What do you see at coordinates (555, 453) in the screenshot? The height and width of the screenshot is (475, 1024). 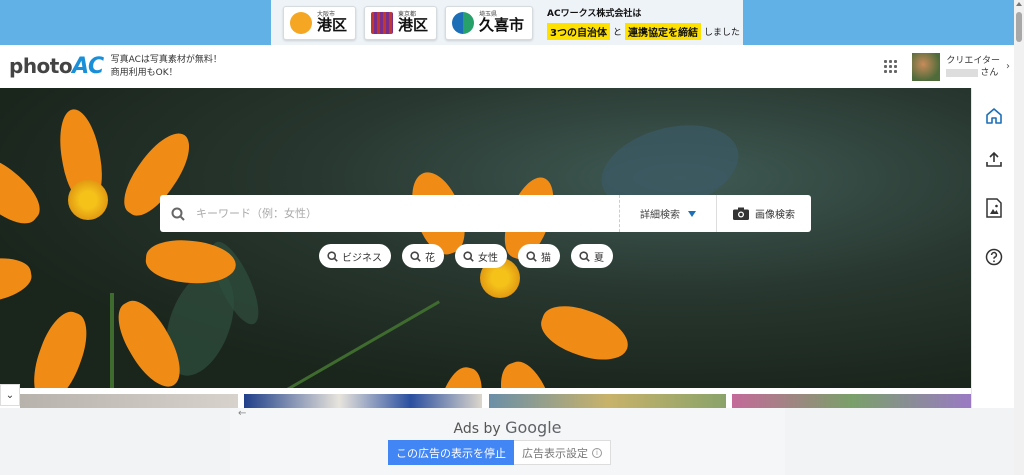 I see `ad-settings-label: 広告表示設定` at bounding box center [555, 453].